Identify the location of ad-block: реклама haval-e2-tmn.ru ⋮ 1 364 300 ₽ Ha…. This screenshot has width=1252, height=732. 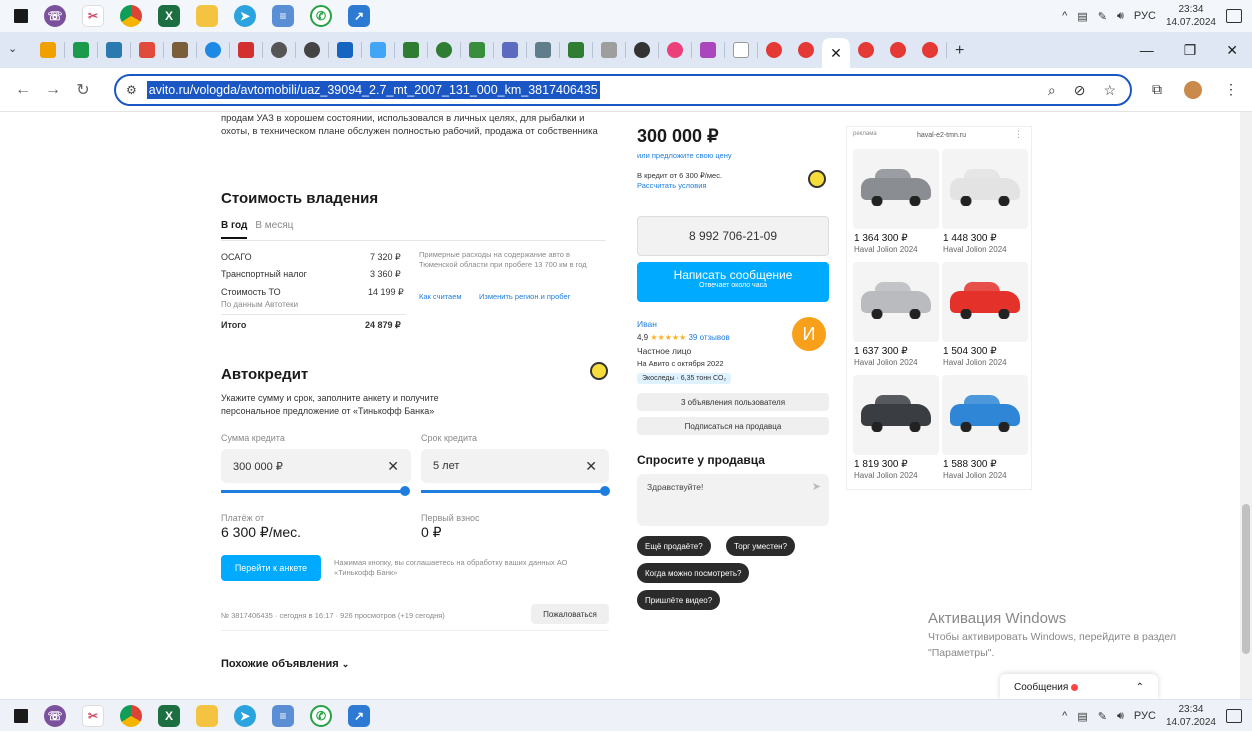
(939, 308).